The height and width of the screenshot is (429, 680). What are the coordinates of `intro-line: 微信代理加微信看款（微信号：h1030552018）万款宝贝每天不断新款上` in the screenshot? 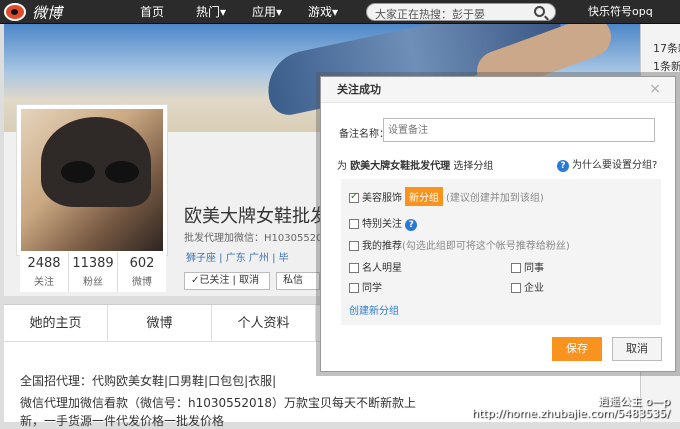 It's located at (218, 403).